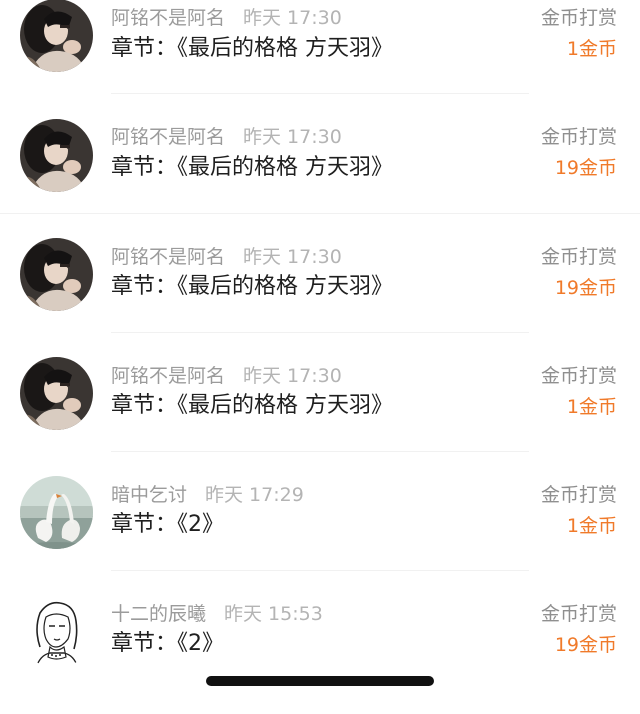 The image size is (640, 714). I want to click on swan-avatar-icon, so click(56, 512).